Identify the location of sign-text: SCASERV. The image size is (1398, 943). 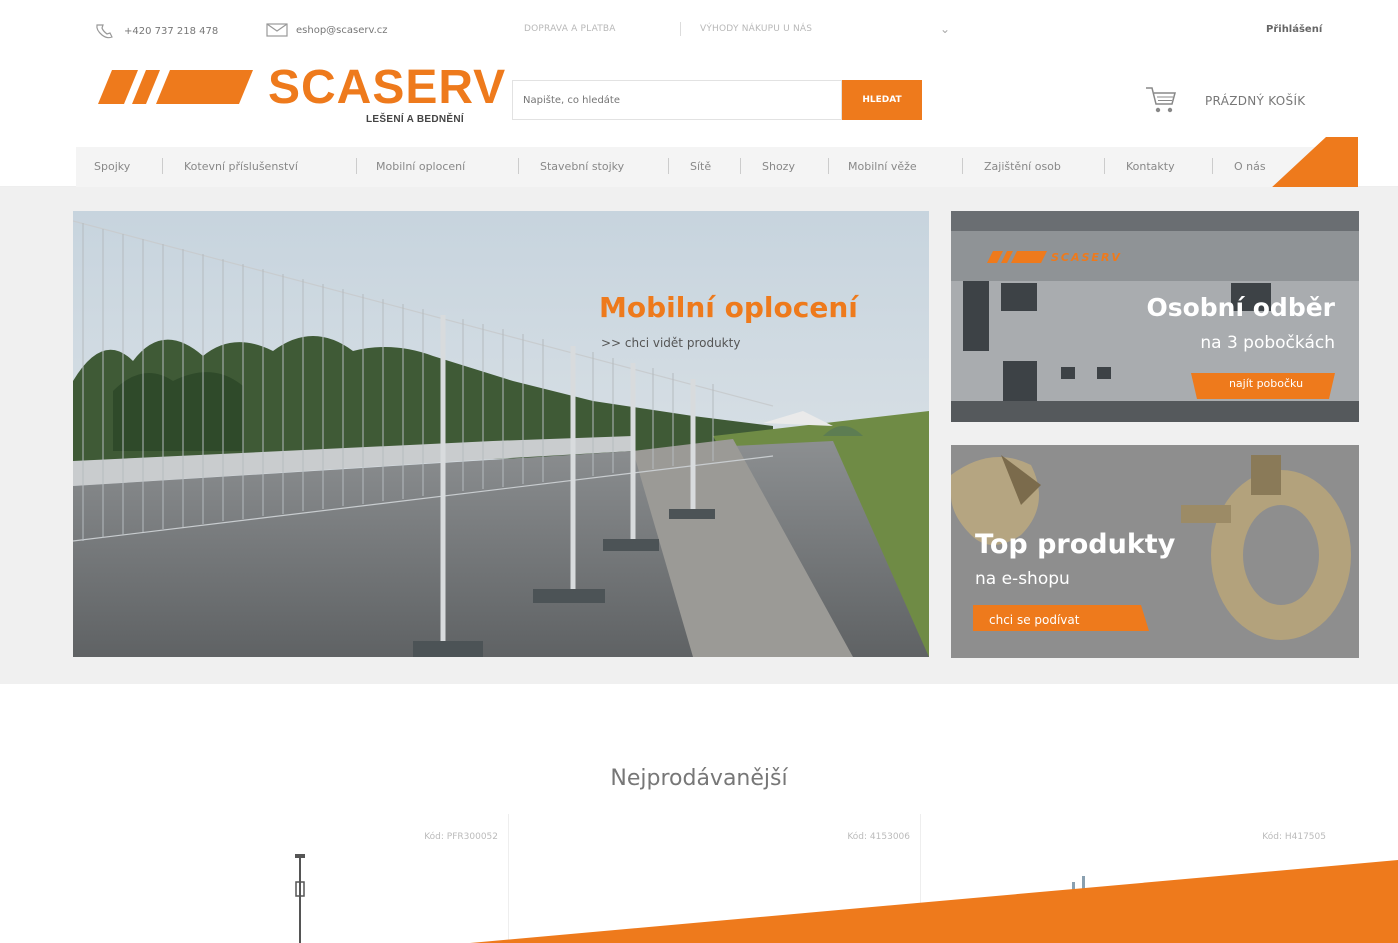
(1086, 257).